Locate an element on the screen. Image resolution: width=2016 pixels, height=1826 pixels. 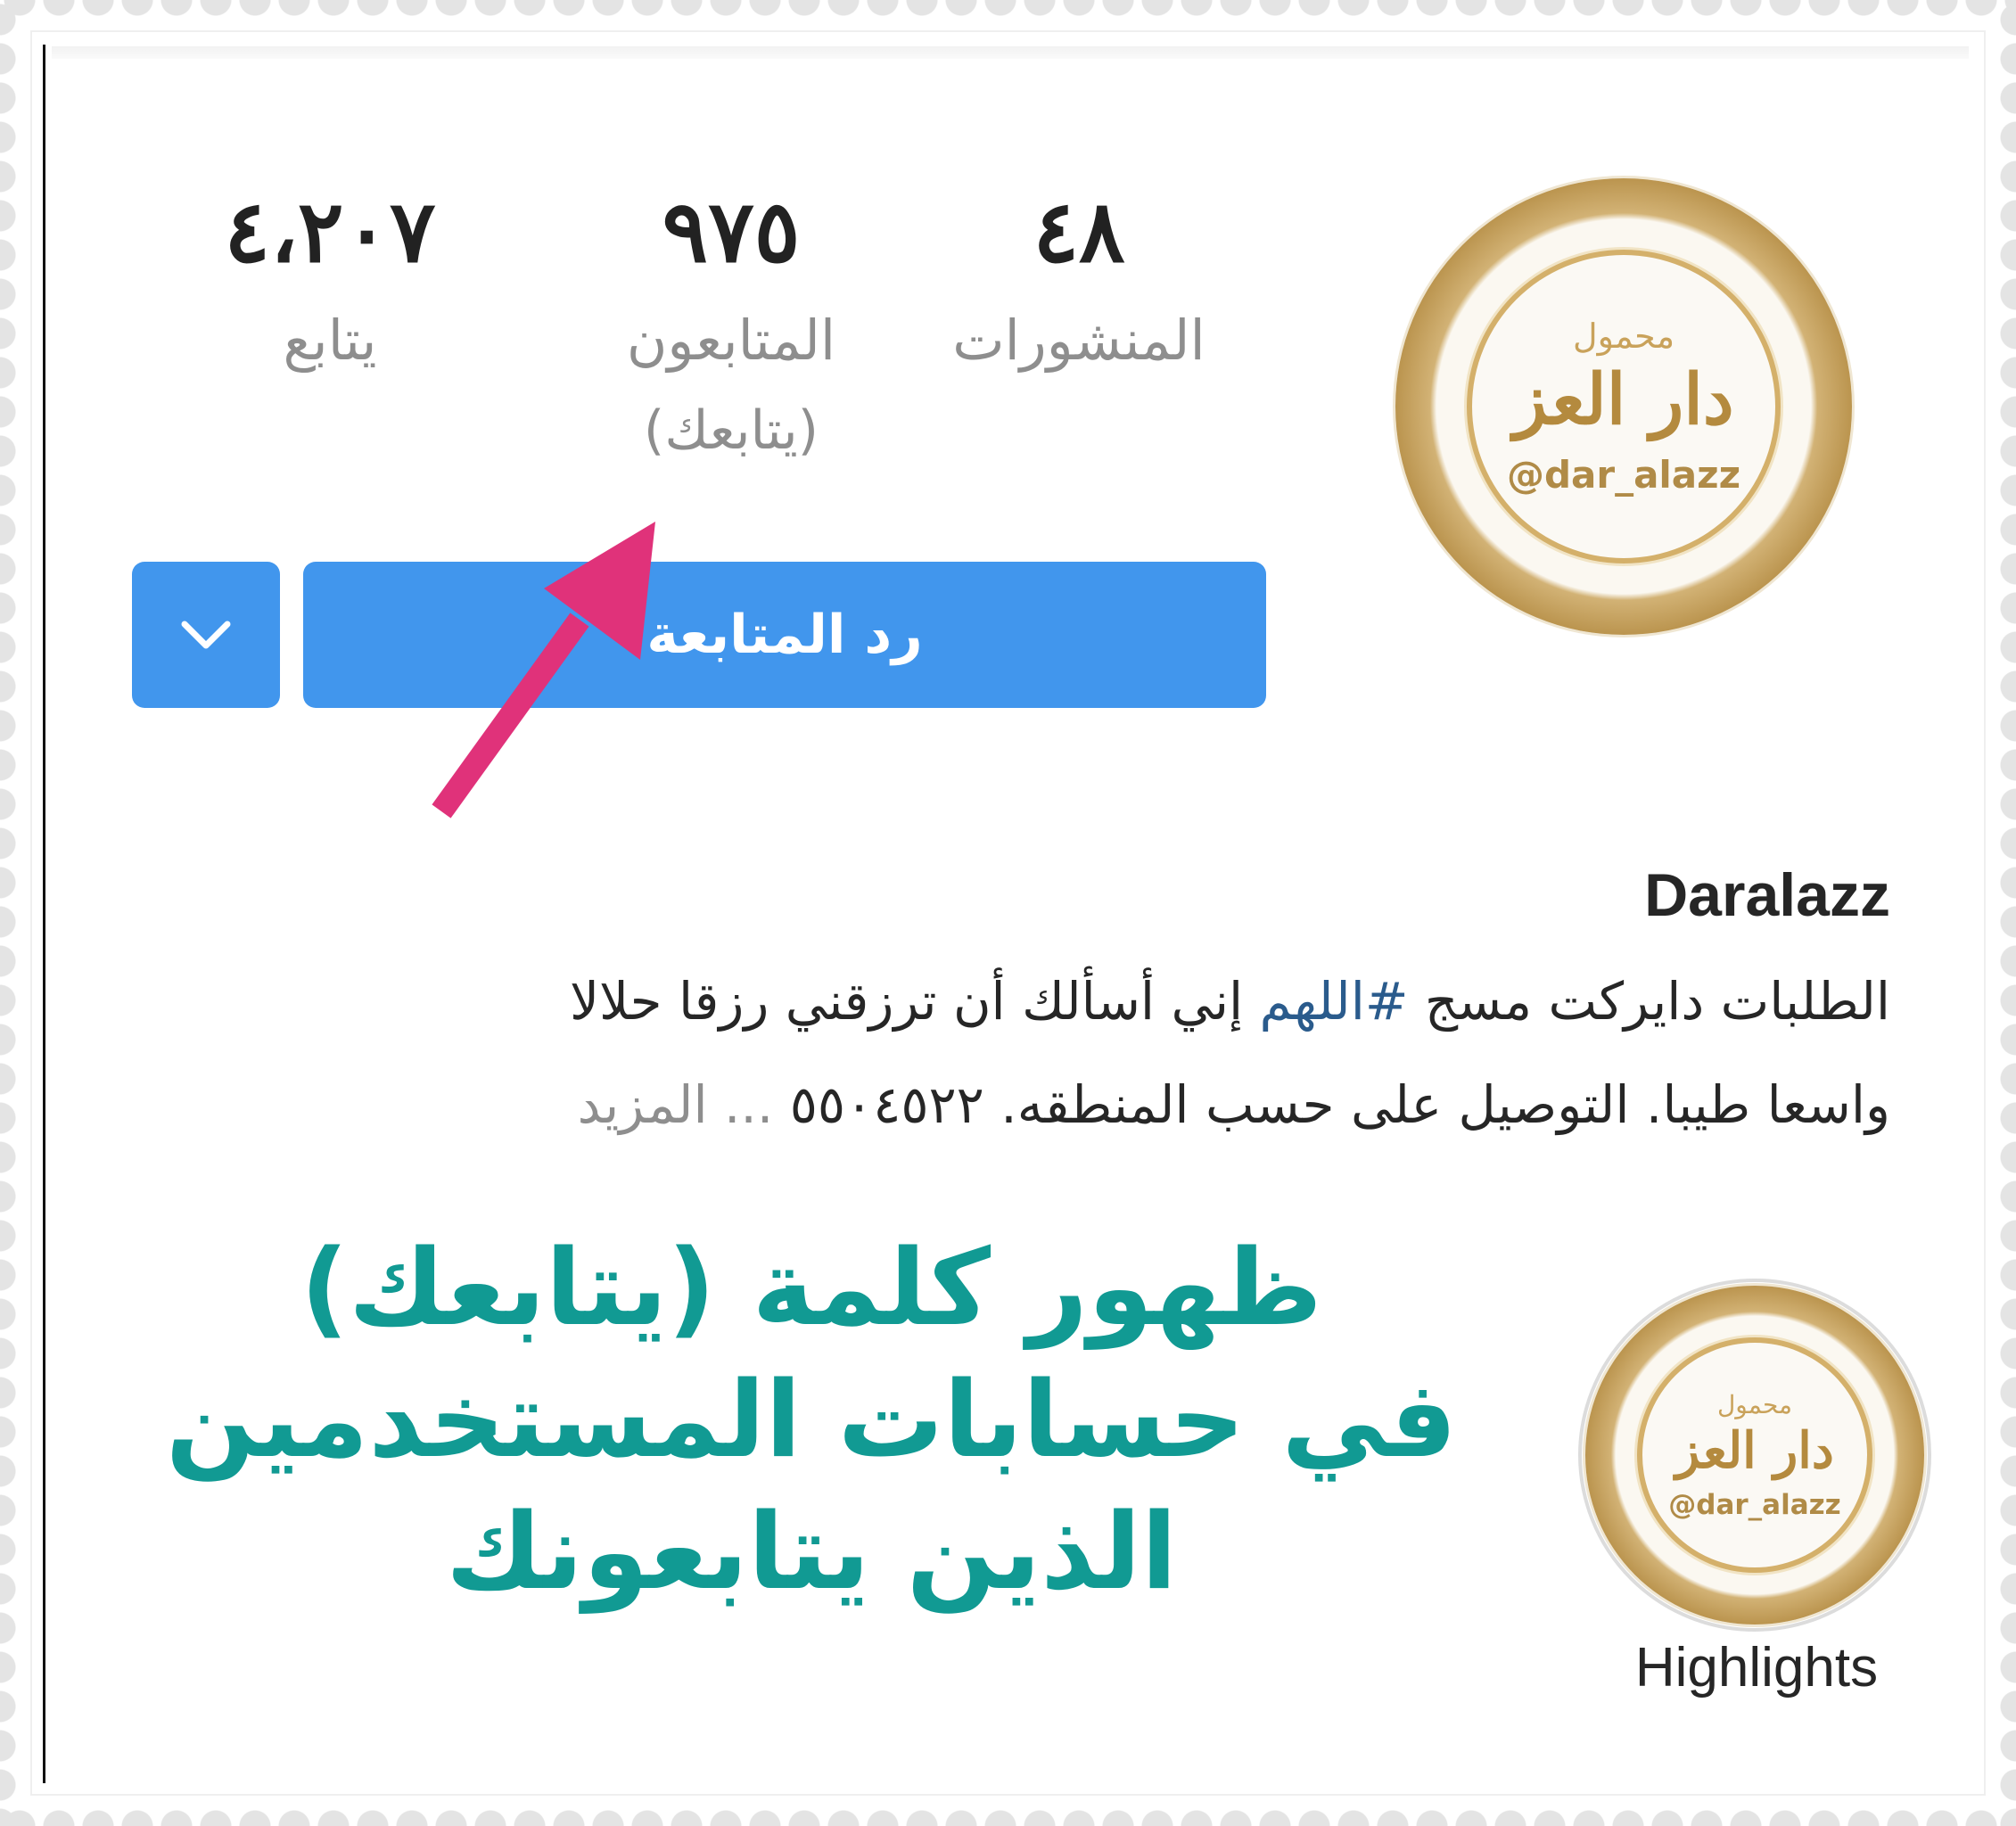
arrow-icon is located at coordinates (543, 670).